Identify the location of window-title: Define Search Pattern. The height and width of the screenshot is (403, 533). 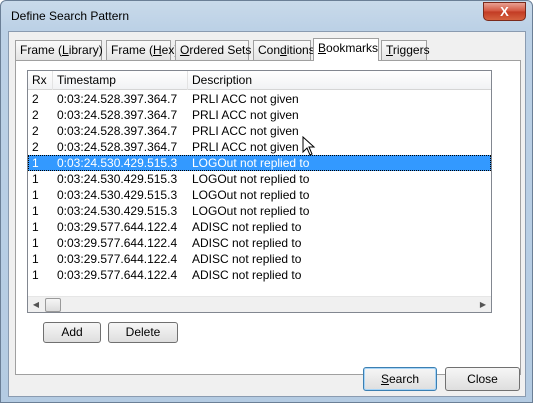
(70, 16).